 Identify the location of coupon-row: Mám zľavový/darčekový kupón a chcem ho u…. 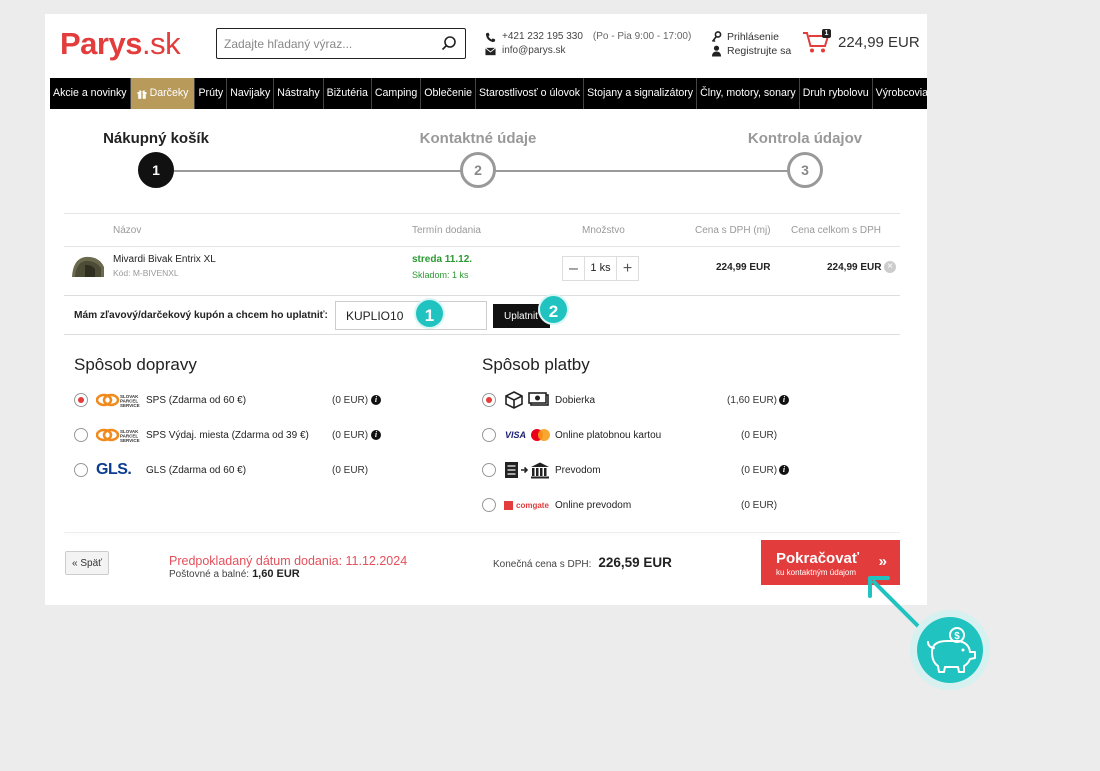
(482, 314).